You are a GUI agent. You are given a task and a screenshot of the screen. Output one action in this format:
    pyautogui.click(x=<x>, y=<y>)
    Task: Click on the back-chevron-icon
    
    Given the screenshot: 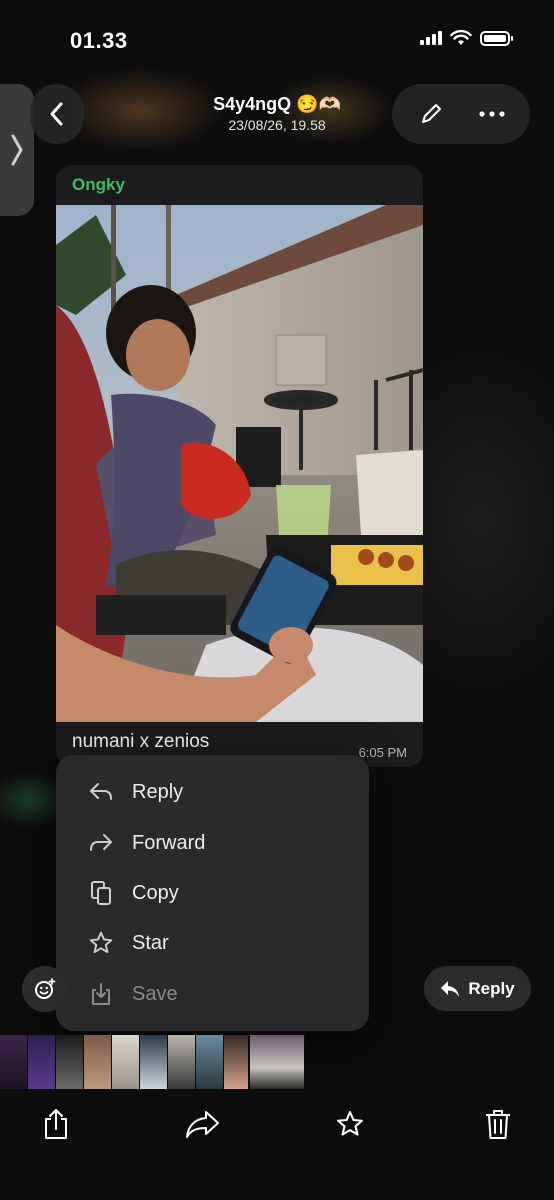 What is the action you would take?
    pyautogui.click(x=56, y=114)
    